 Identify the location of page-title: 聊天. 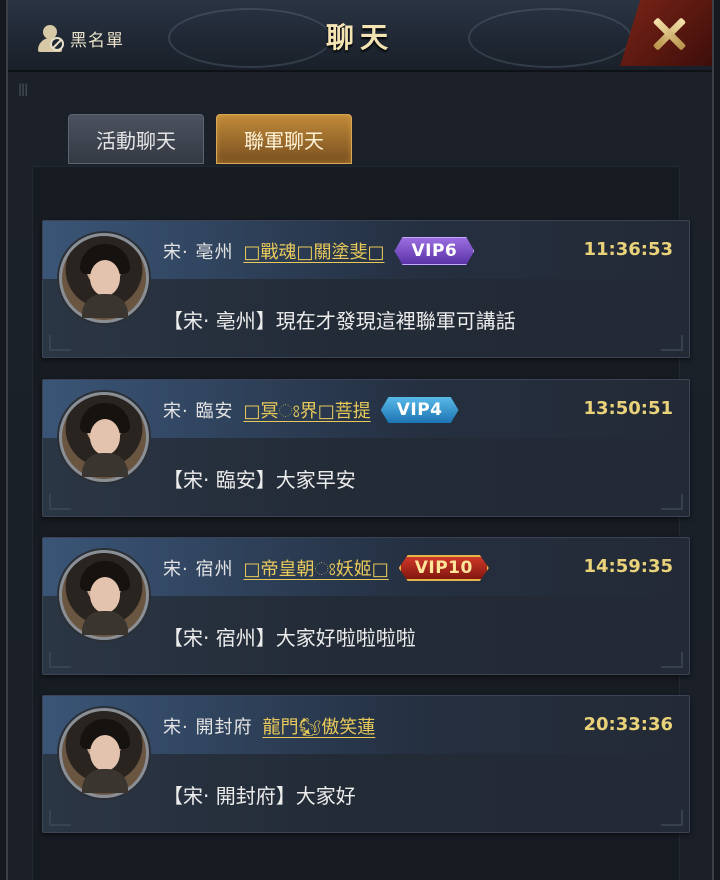
(359, 37).